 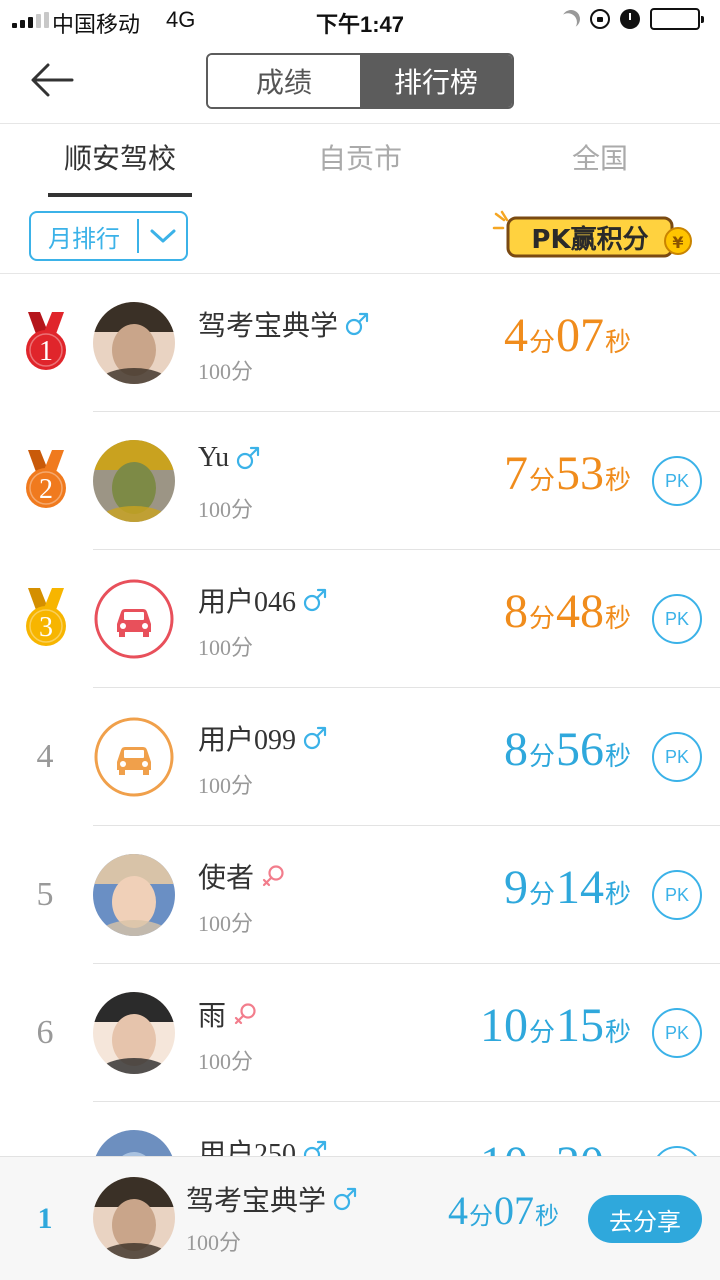 I want to click on username: 用户250, so click(x=247, y=1147).